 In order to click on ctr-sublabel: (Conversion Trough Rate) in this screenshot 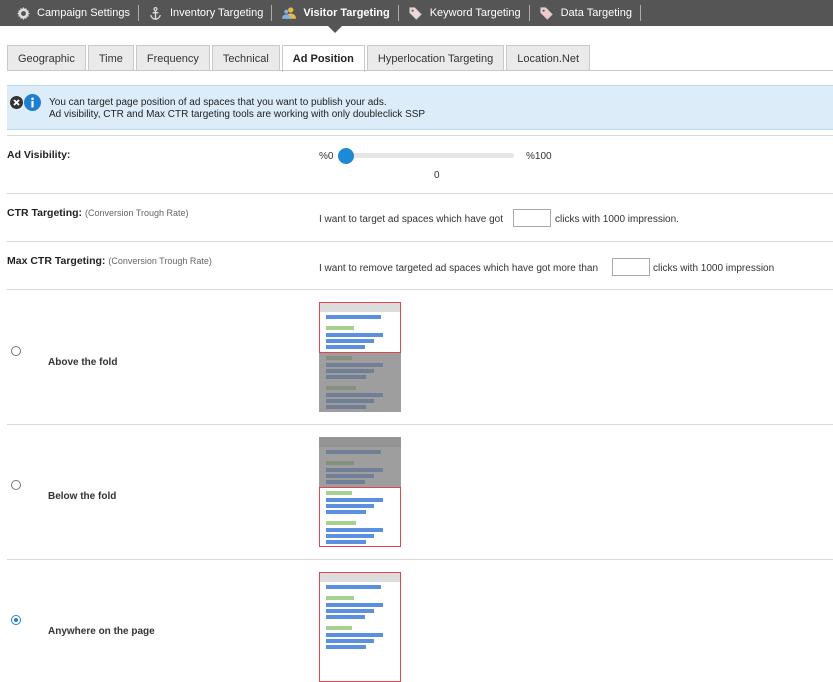, I will do `click(136, 213)`.